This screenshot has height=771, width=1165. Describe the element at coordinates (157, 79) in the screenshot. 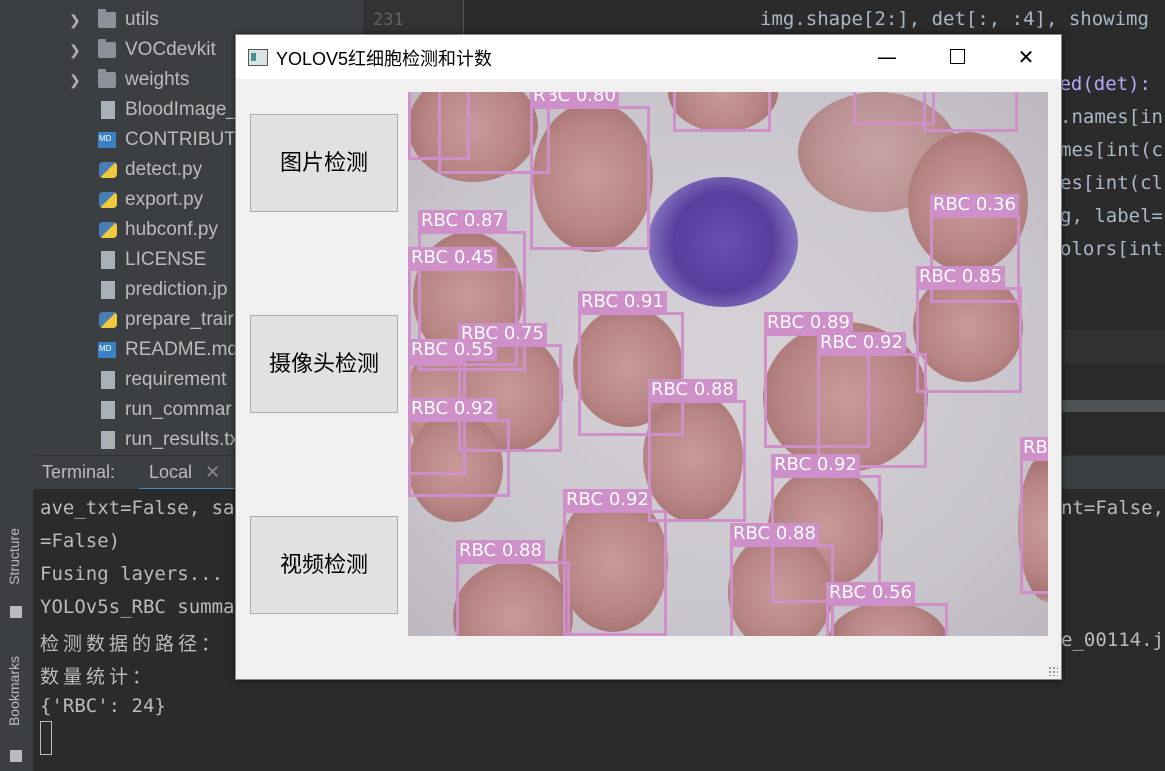

I see `tree-item-label: weights` at that location.